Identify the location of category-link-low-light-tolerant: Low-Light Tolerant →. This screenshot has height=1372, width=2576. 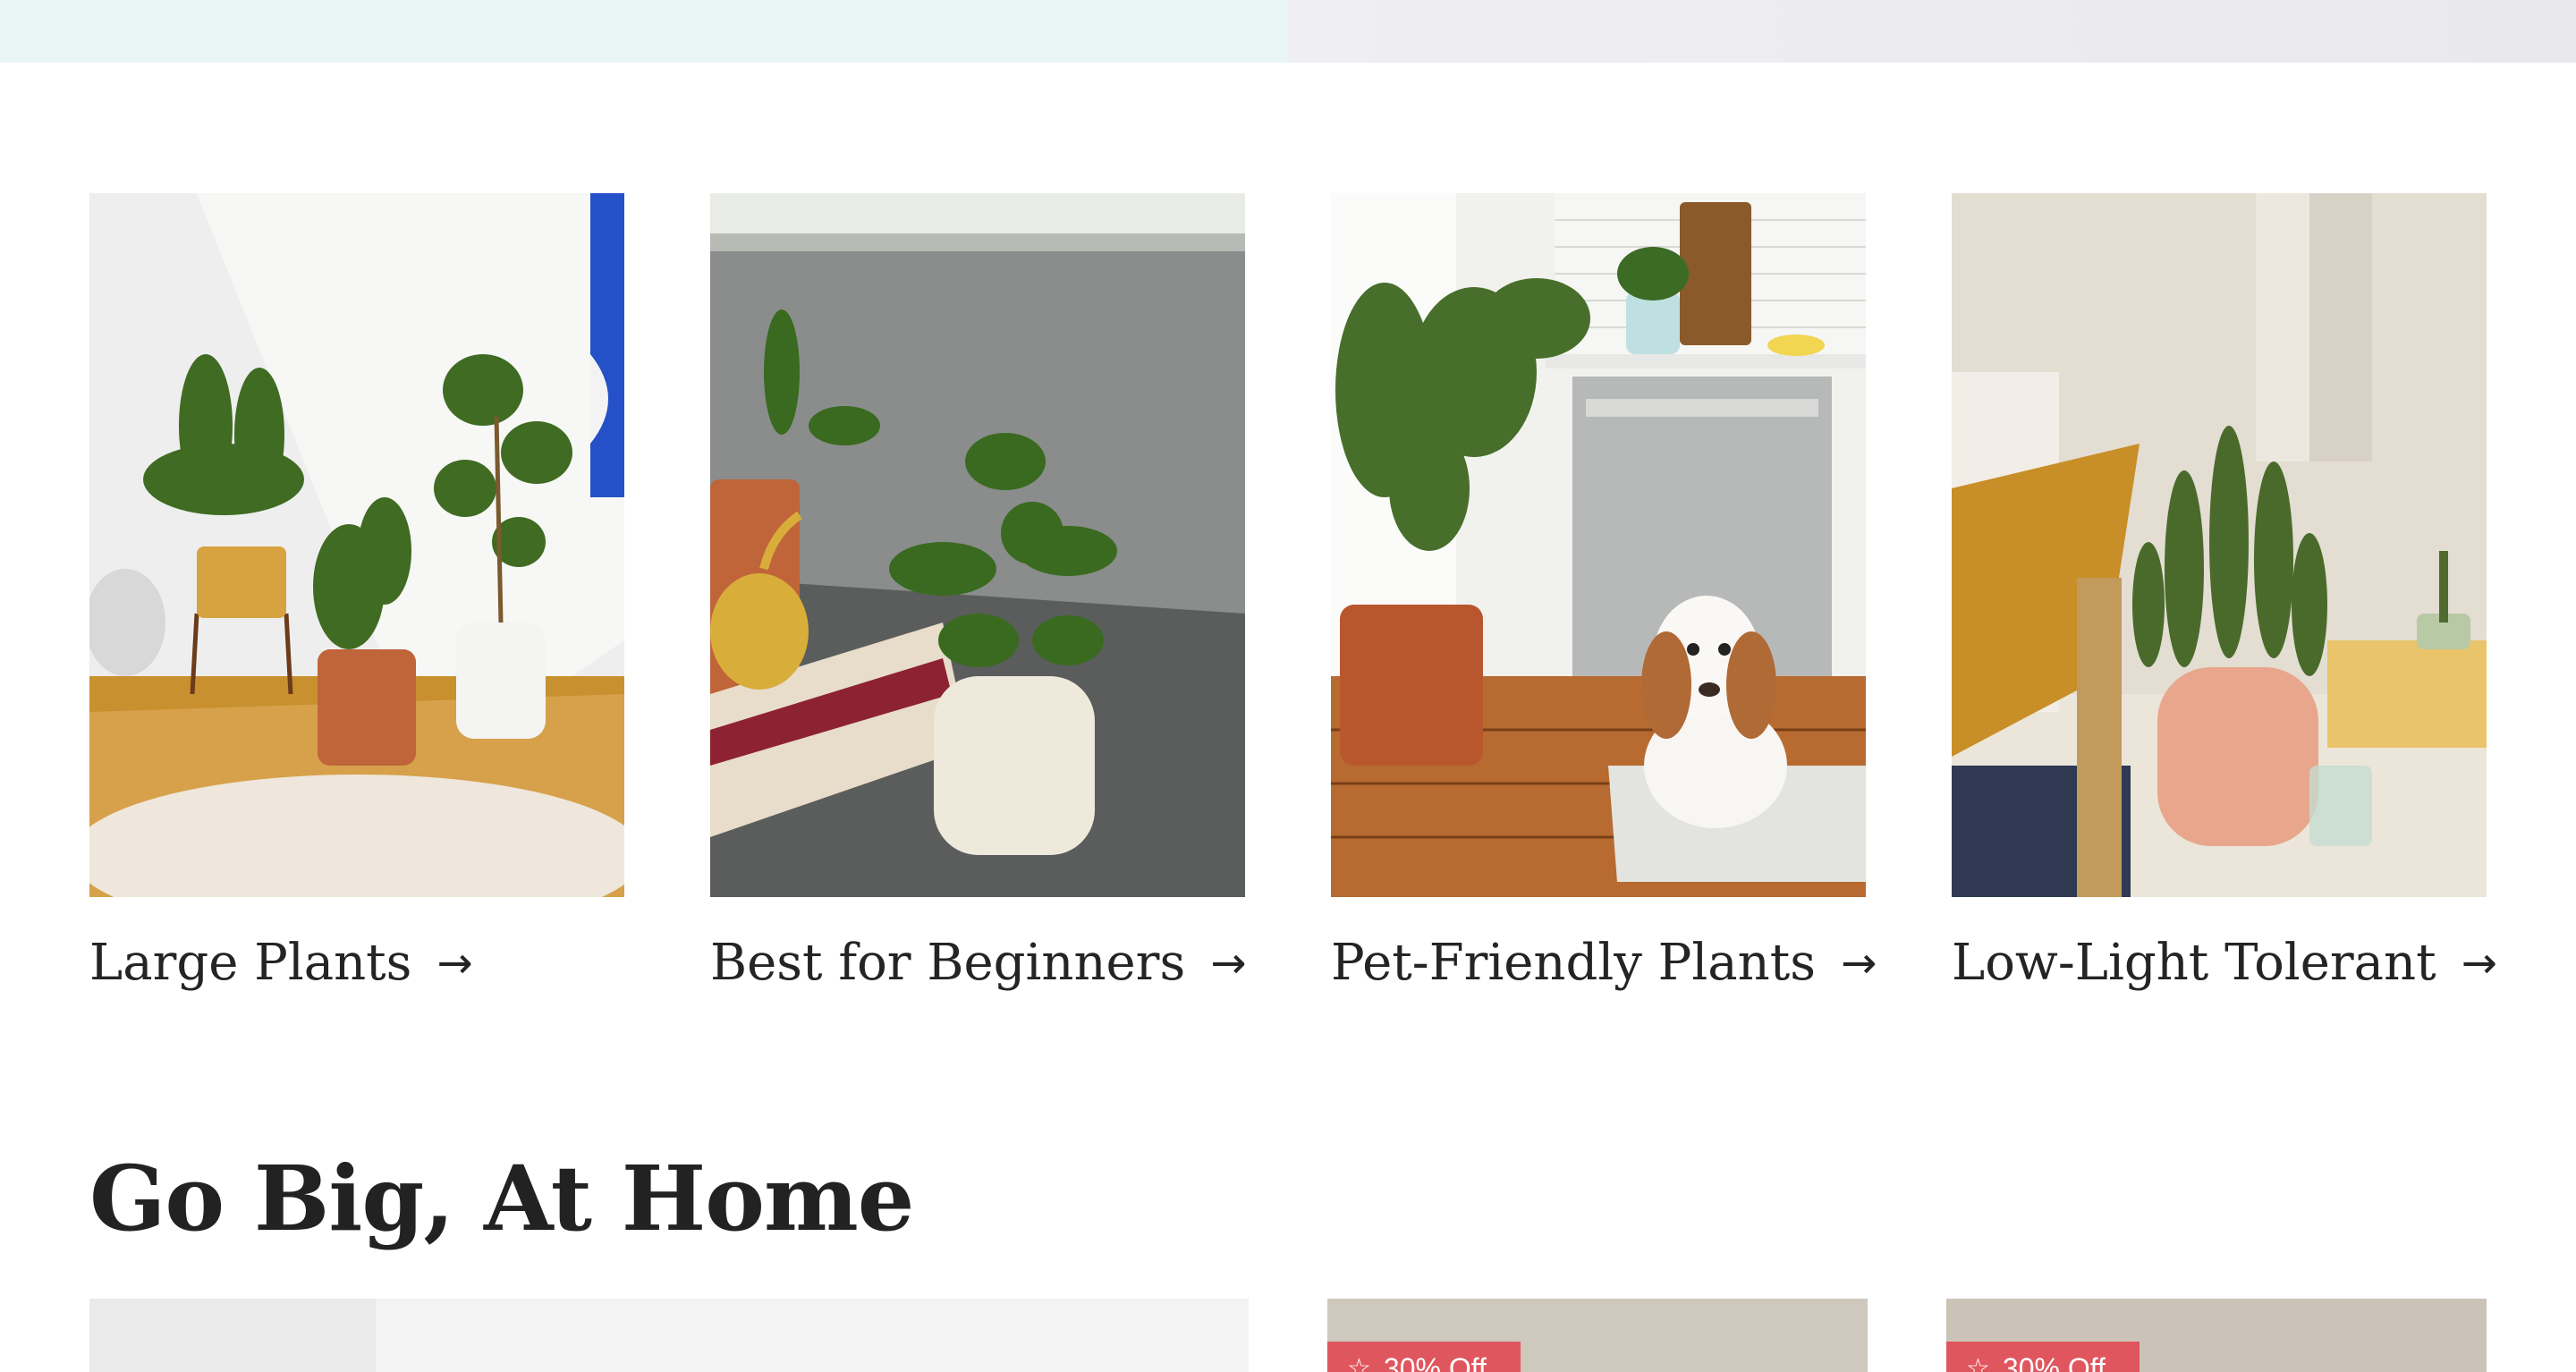
(2224, 963).